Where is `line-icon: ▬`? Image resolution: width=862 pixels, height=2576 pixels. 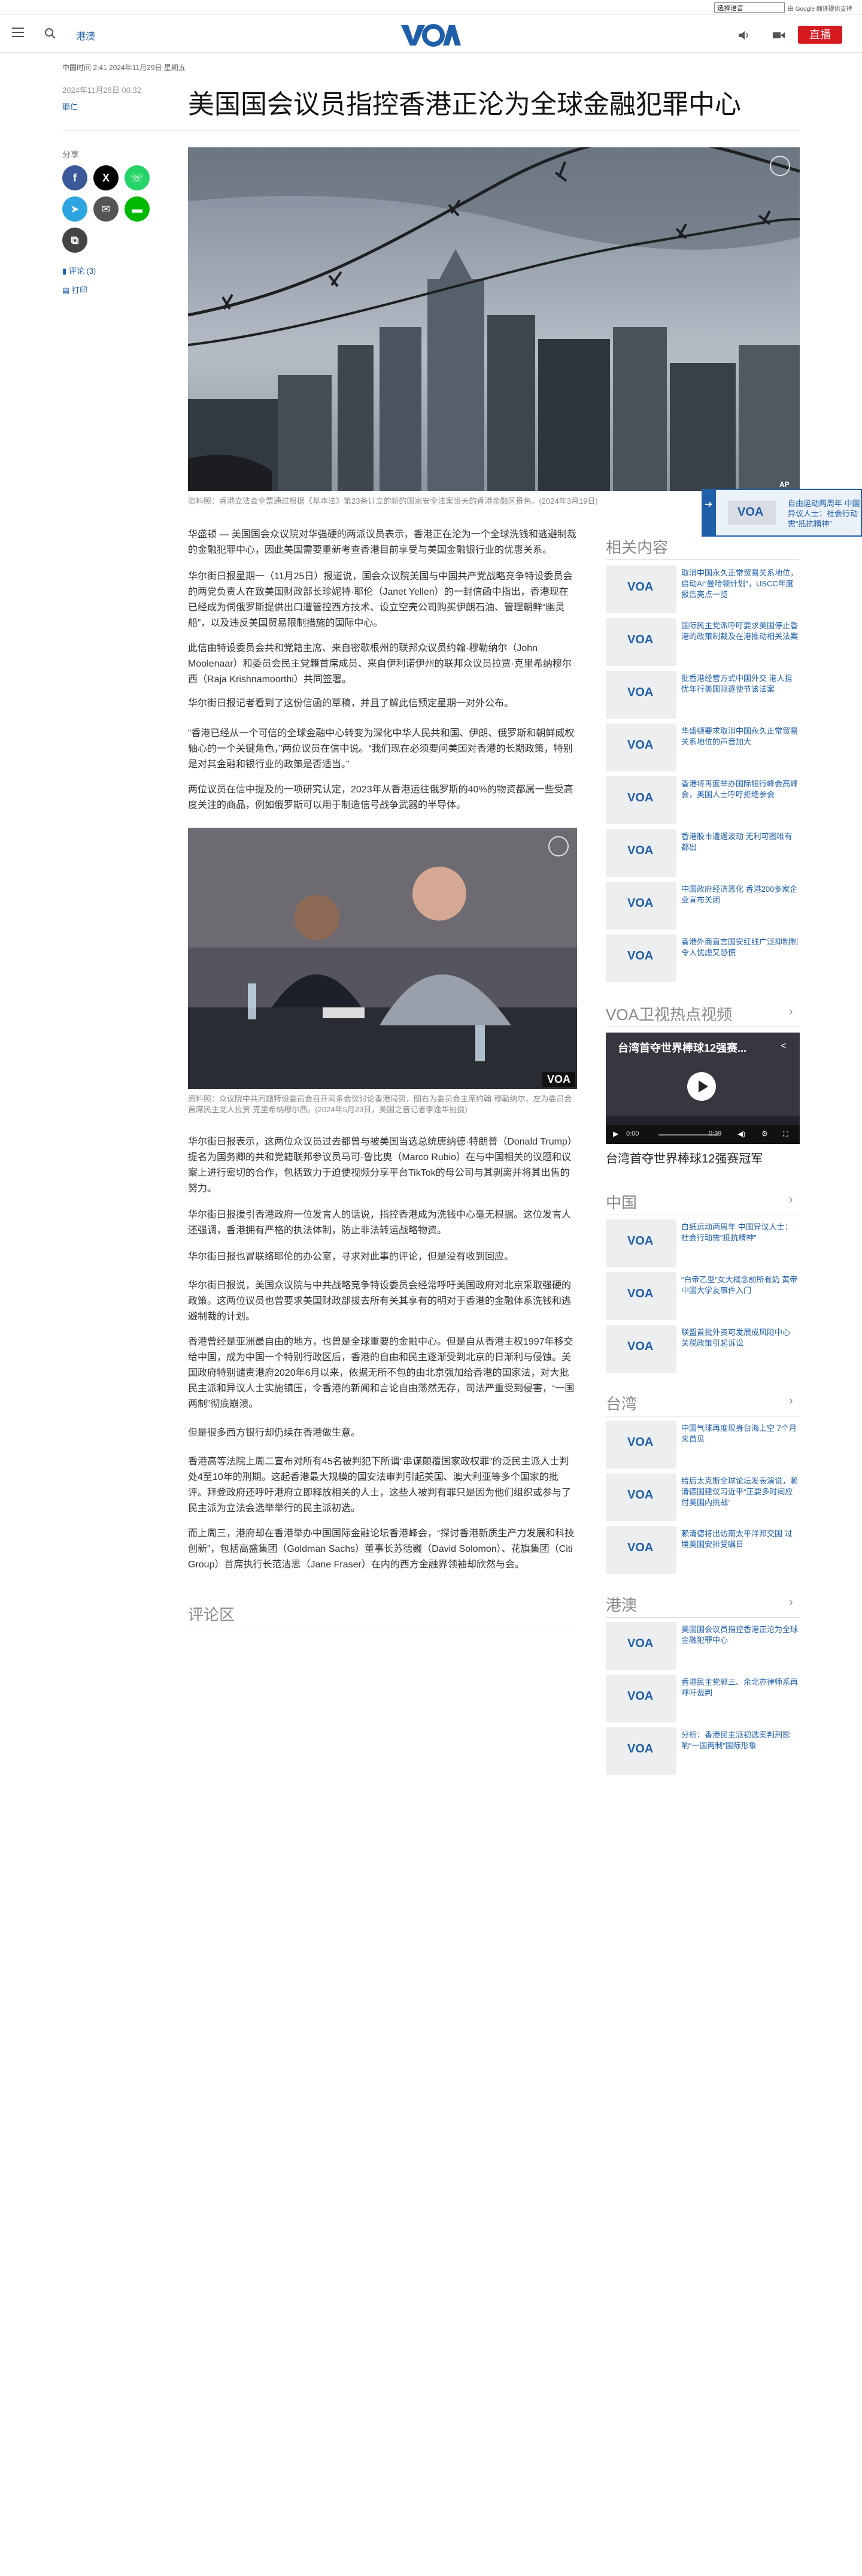
line-icon: ▬ is located at coordinates (137, 209).